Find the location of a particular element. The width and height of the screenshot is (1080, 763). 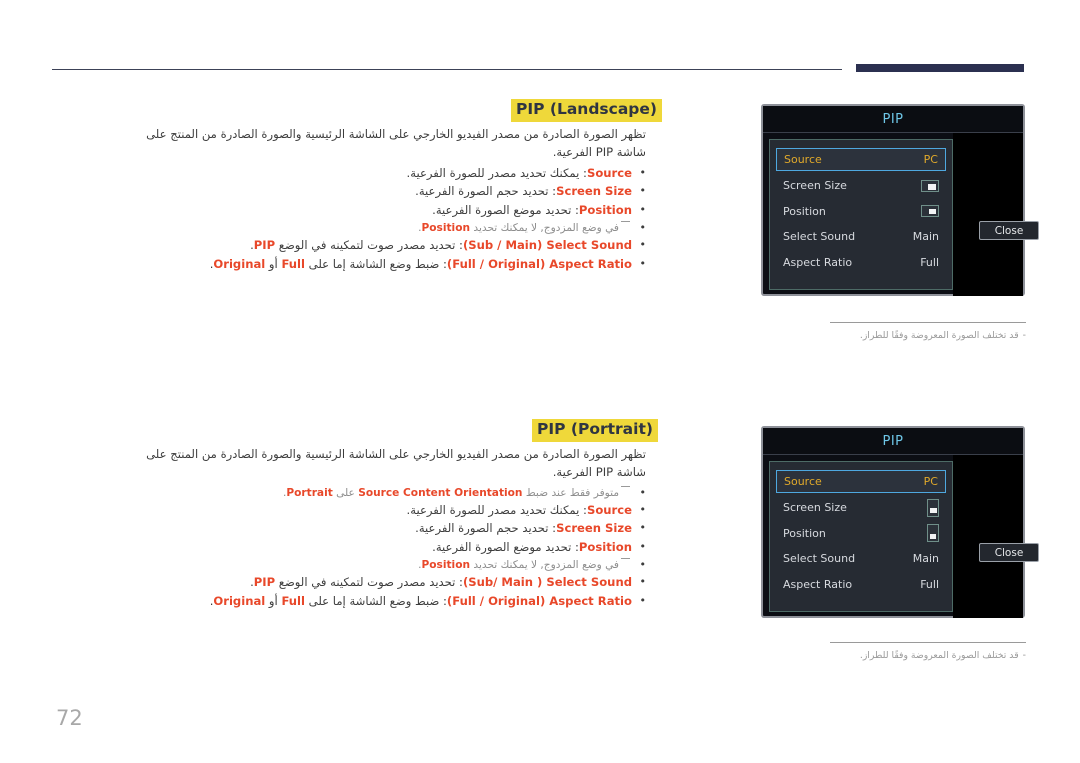

keyword: Source Content Orientation is located at coordinates (440, 492).